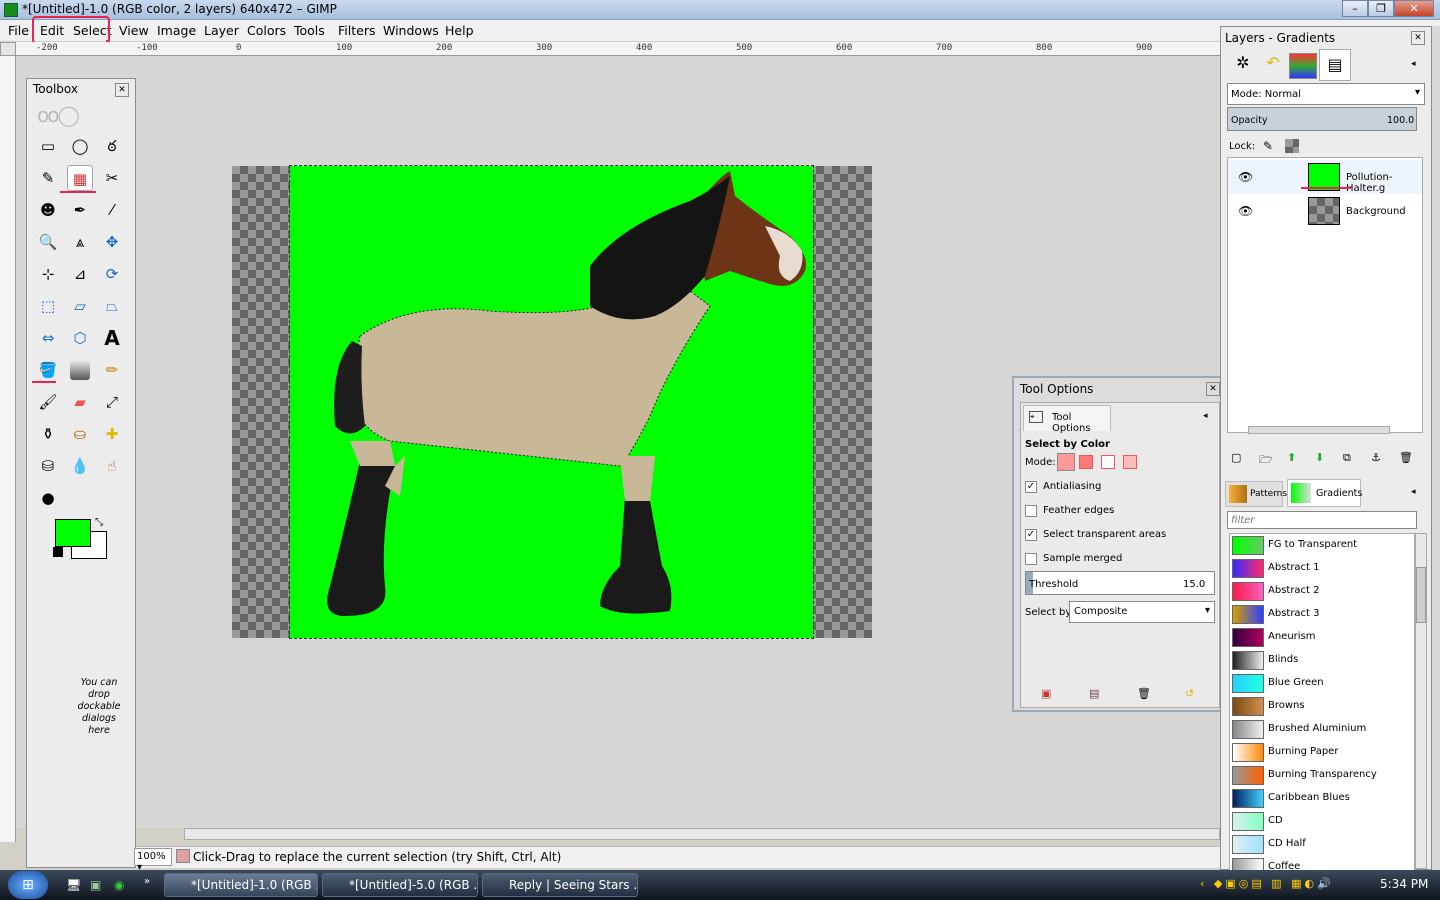 This screenshot has height=900, width=1440. I want to click on perspective-tool: ⏢, so click(112, 306).